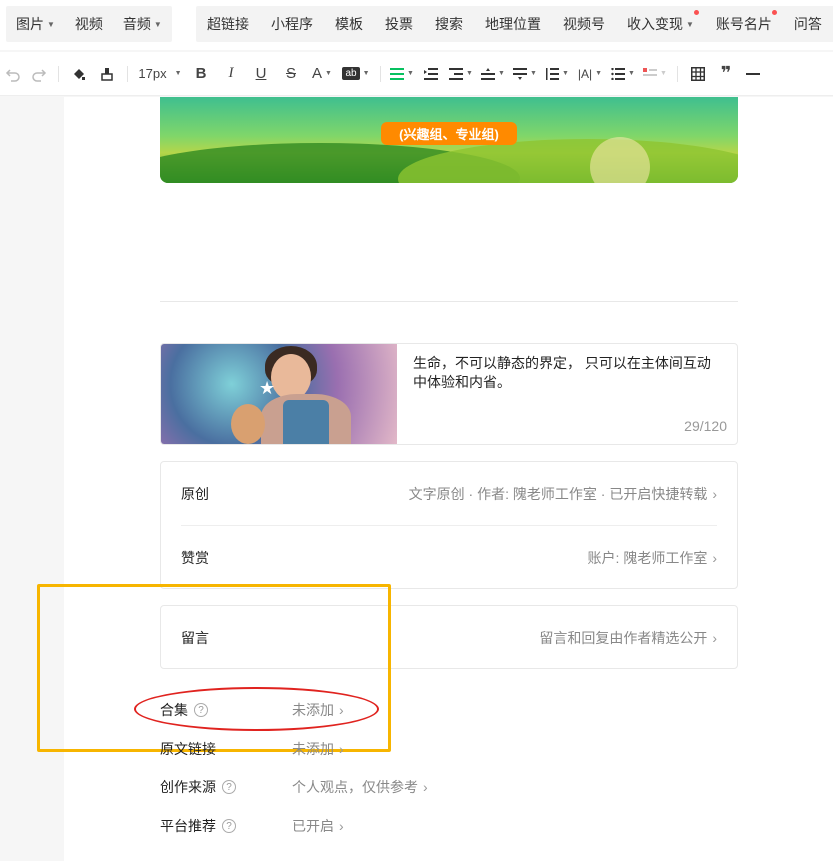 Image resolution: width=833 pixels, height=861 pixels. I want to click on summary-char-count: 29/120, so click(705, 426).